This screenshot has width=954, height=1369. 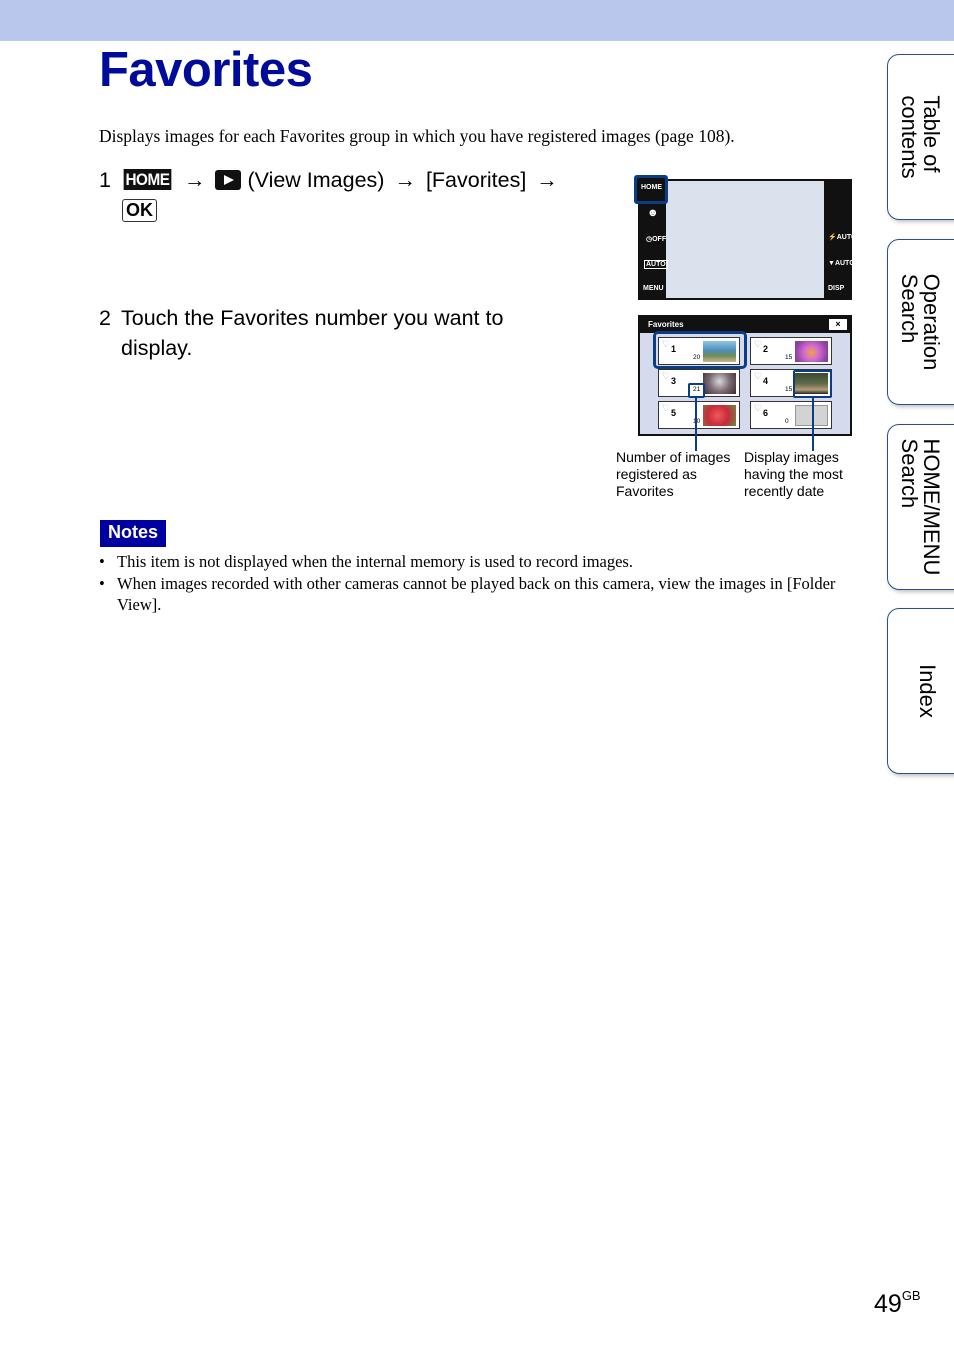 What do you see at coordinates (841, 263) in the screenshot?
I see `iso-auto-icon: ▼AUTO` at bounding box center [841, 263].